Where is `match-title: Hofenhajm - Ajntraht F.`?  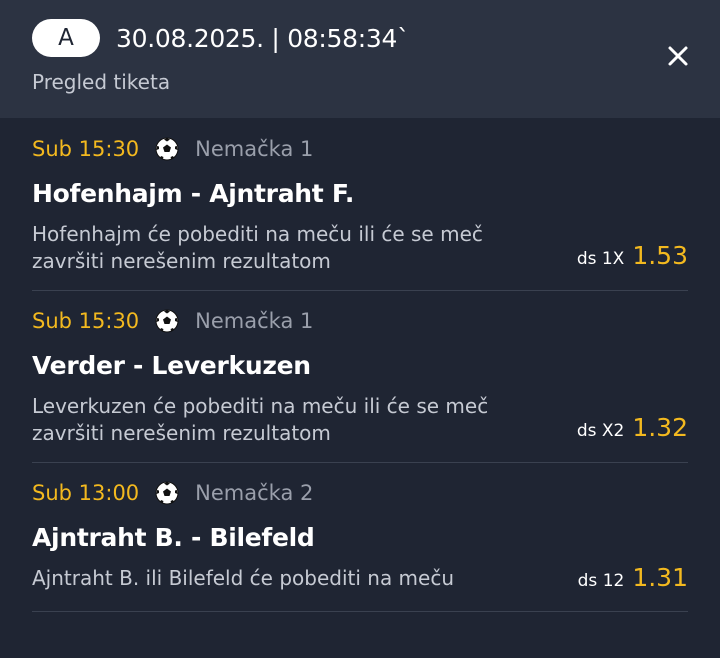 match-title: Hofenhajm - Ajntraht F. is located at coordinates (193, 193).